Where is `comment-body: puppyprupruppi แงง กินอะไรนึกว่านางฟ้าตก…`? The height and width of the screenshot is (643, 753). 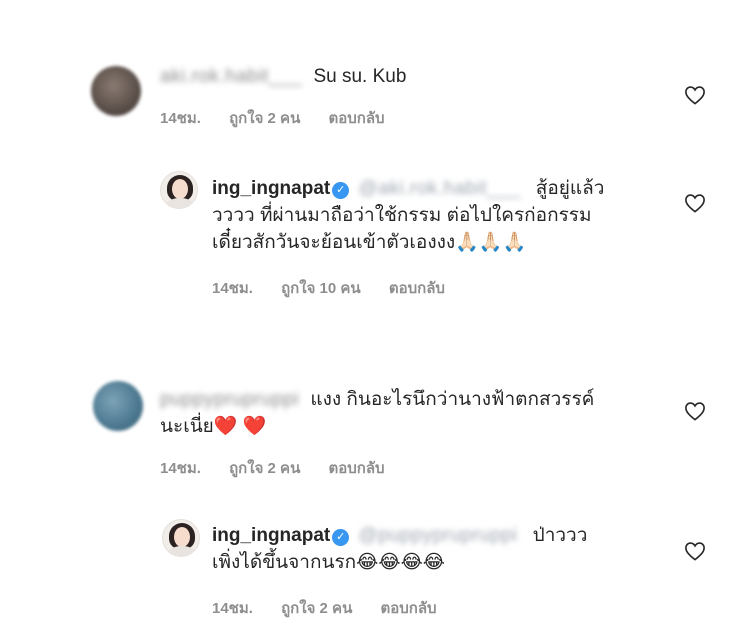 comment-body: puppyprupruppi แงง กินอะไรนึกว่านางฟ้าตก… is located at coordinates (410, 413).